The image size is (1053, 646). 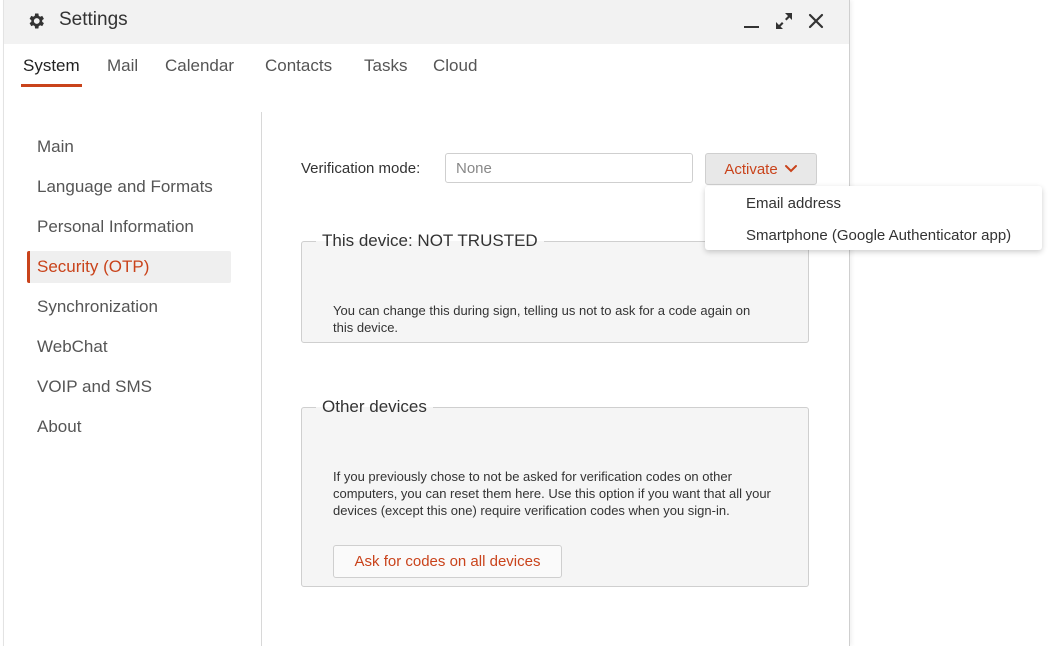 What do you see at coordinates (790, 169) in the screenshot?
I see `chevron-down-icon` at bounding box center [790, 169].